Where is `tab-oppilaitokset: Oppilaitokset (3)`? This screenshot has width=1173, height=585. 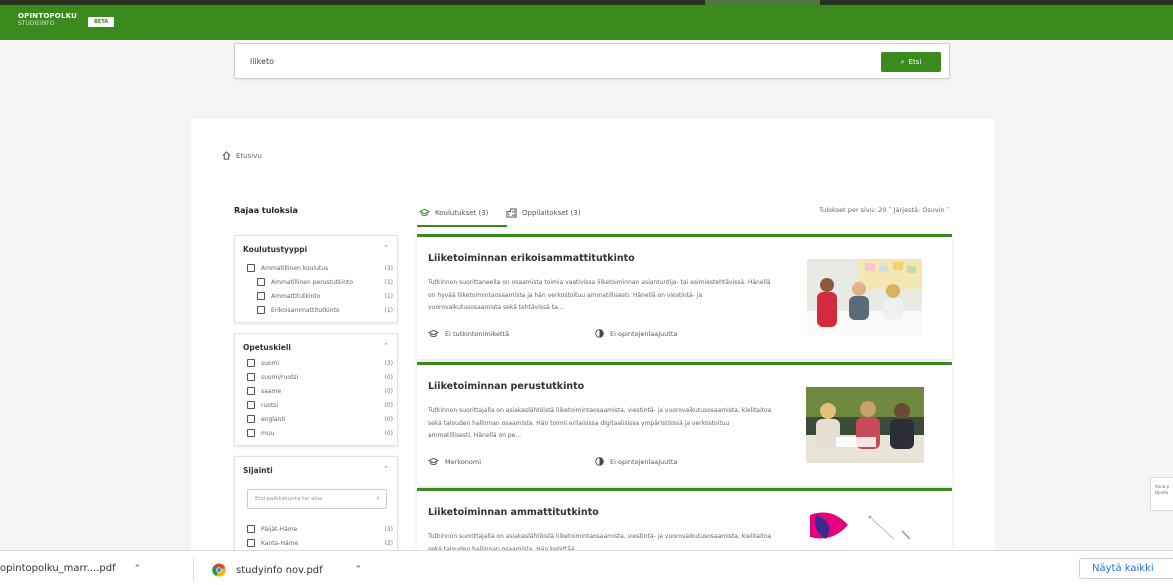 tab-oppilaitokset: Oppilaitokset (3) is located at coordinates (543, 213).